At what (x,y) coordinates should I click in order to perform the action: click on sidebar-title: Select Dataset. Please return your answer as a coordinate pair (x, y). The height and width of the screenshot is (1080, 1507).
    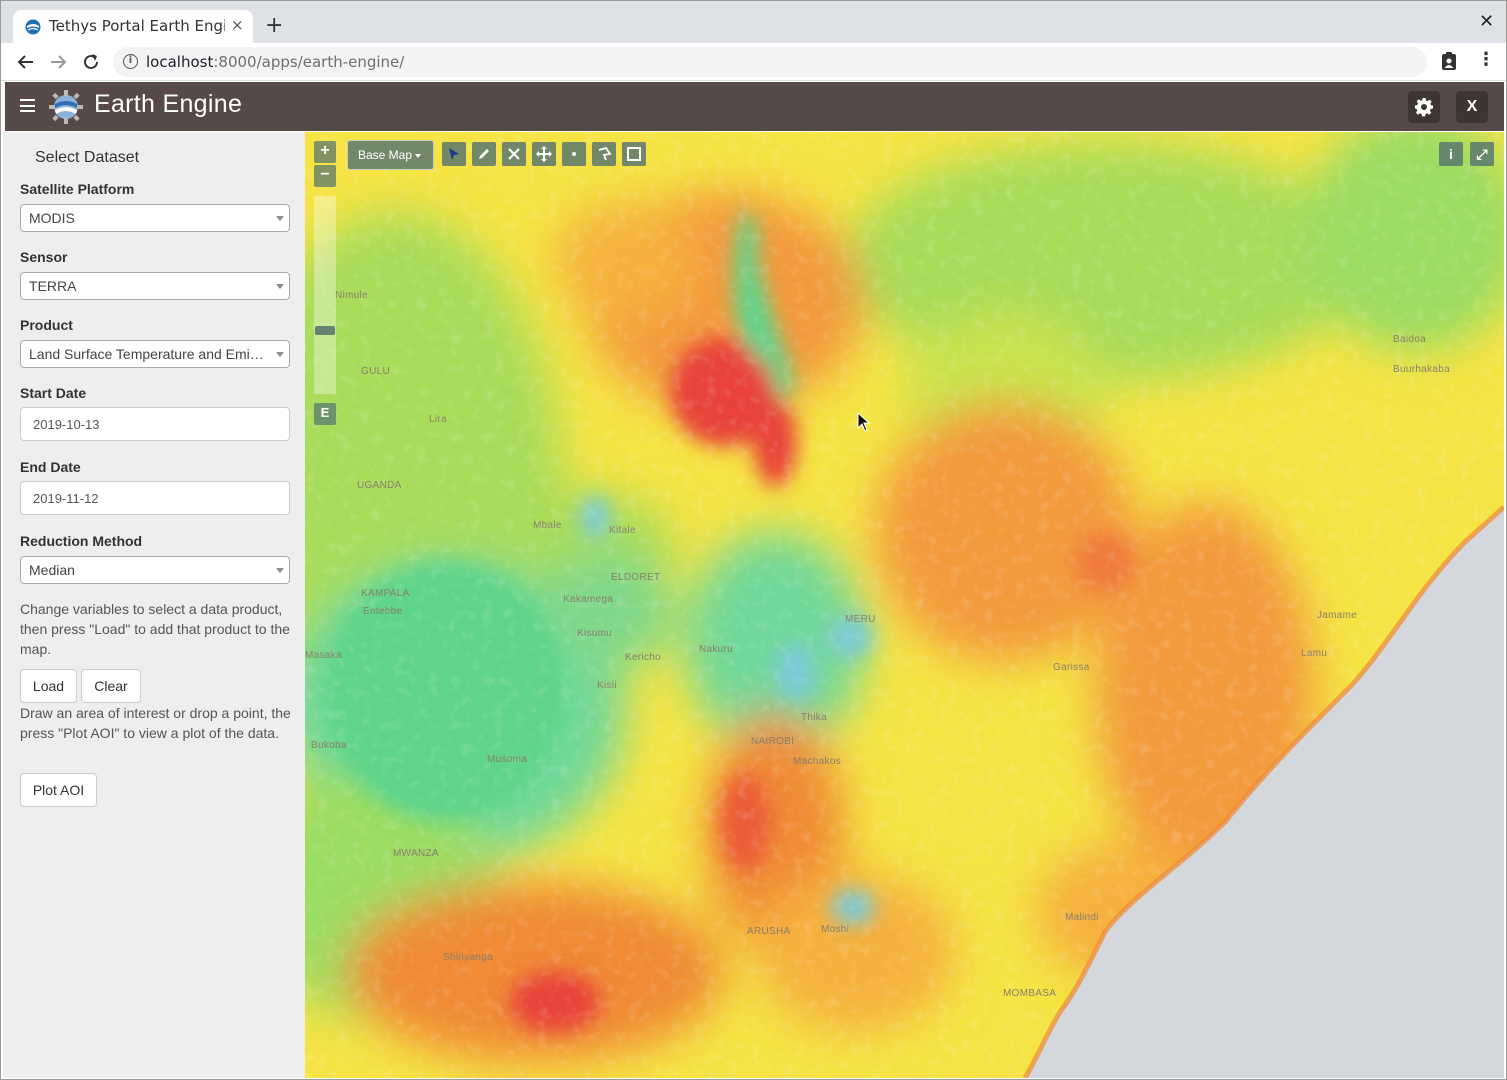
    Looking at the image, I should click on (87, 157).